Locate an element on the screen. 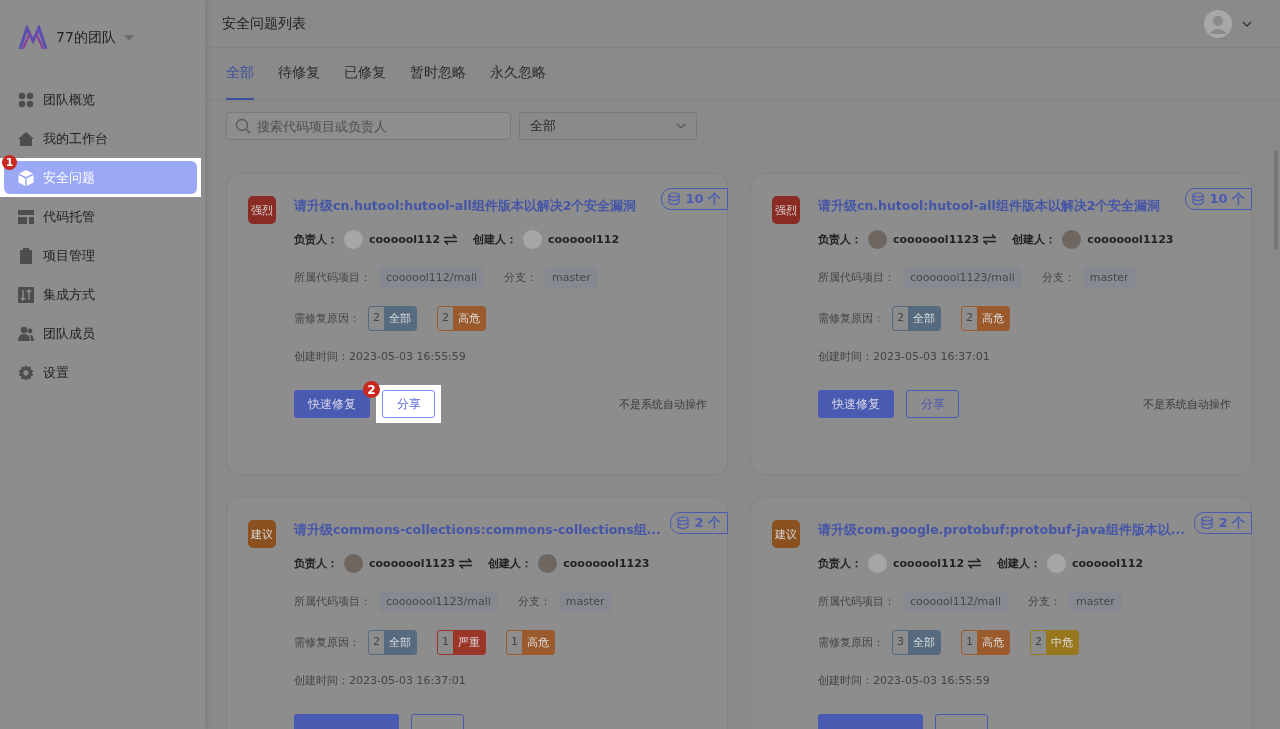 Image resolution: width=1280 pixels, height=729 pixels. caret-icon is located at coordinates (128, 38).